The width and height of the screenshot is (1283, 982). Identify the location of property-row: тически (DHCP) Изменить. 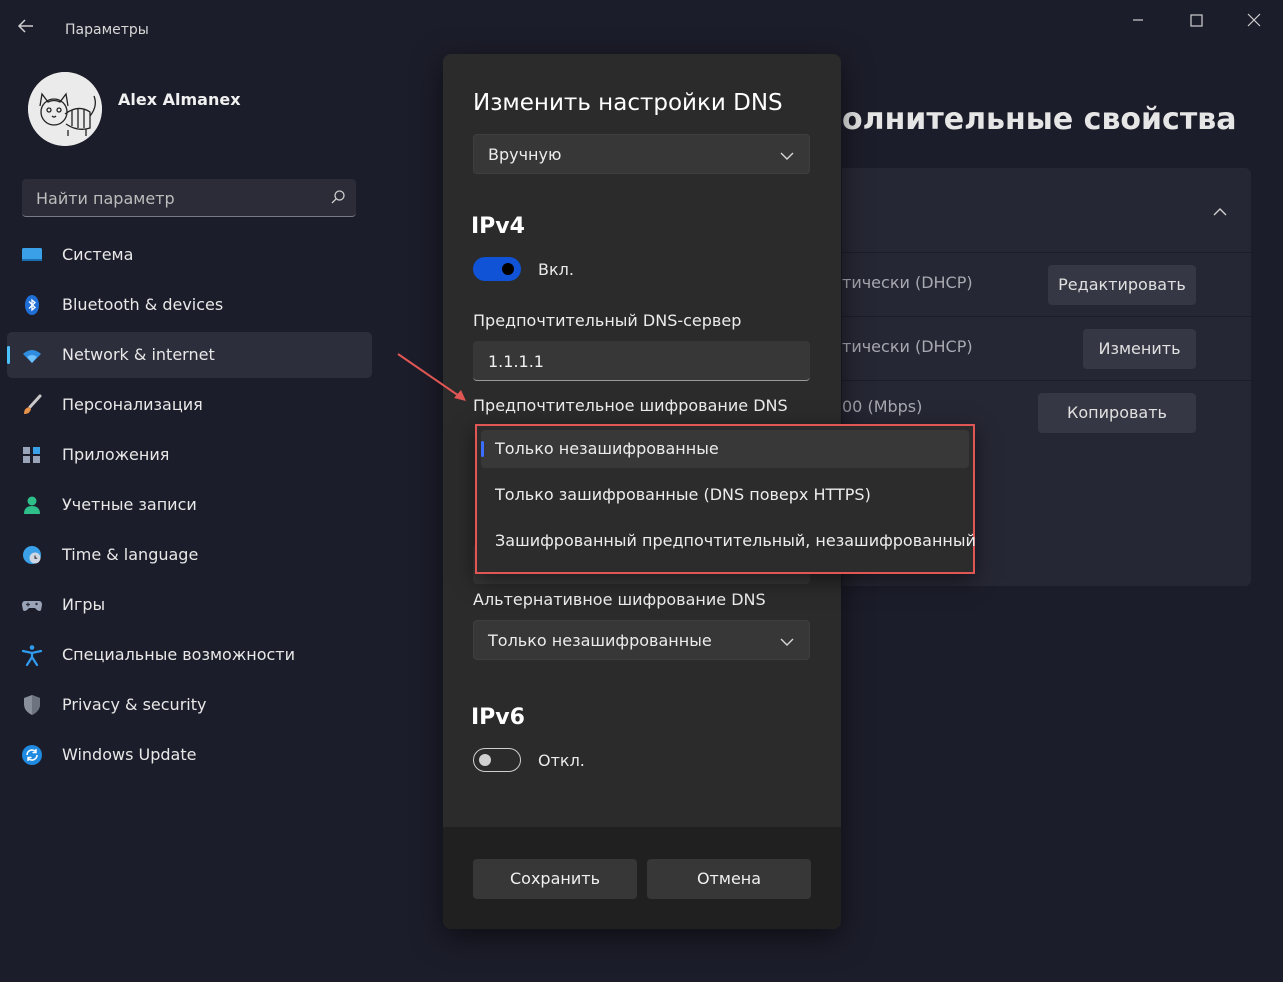
(1046, 348).